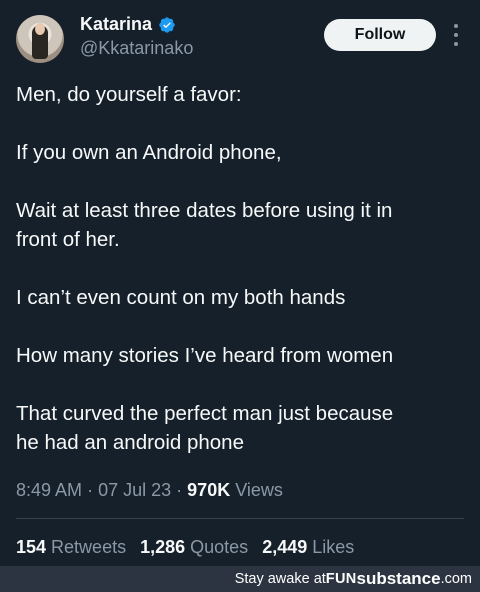  What do you see at coordinates (205, 413) in the screenshot?
I see `tweet-line: That curved the perfect man just because` at bounding box center [205, 413].